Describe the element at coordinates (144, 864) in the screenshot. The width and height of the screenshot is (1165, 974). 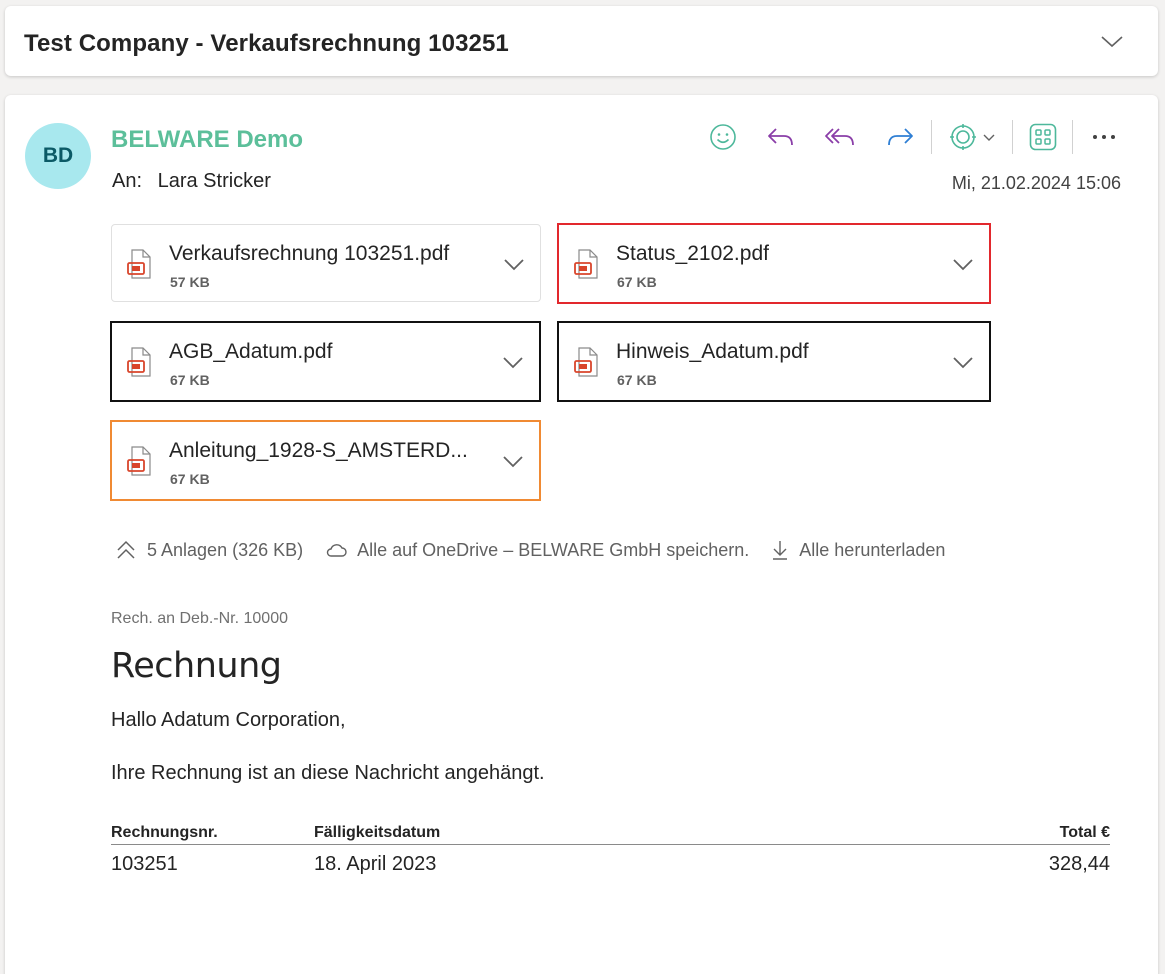
I see `invoice-number-cell: 103251` at that location.